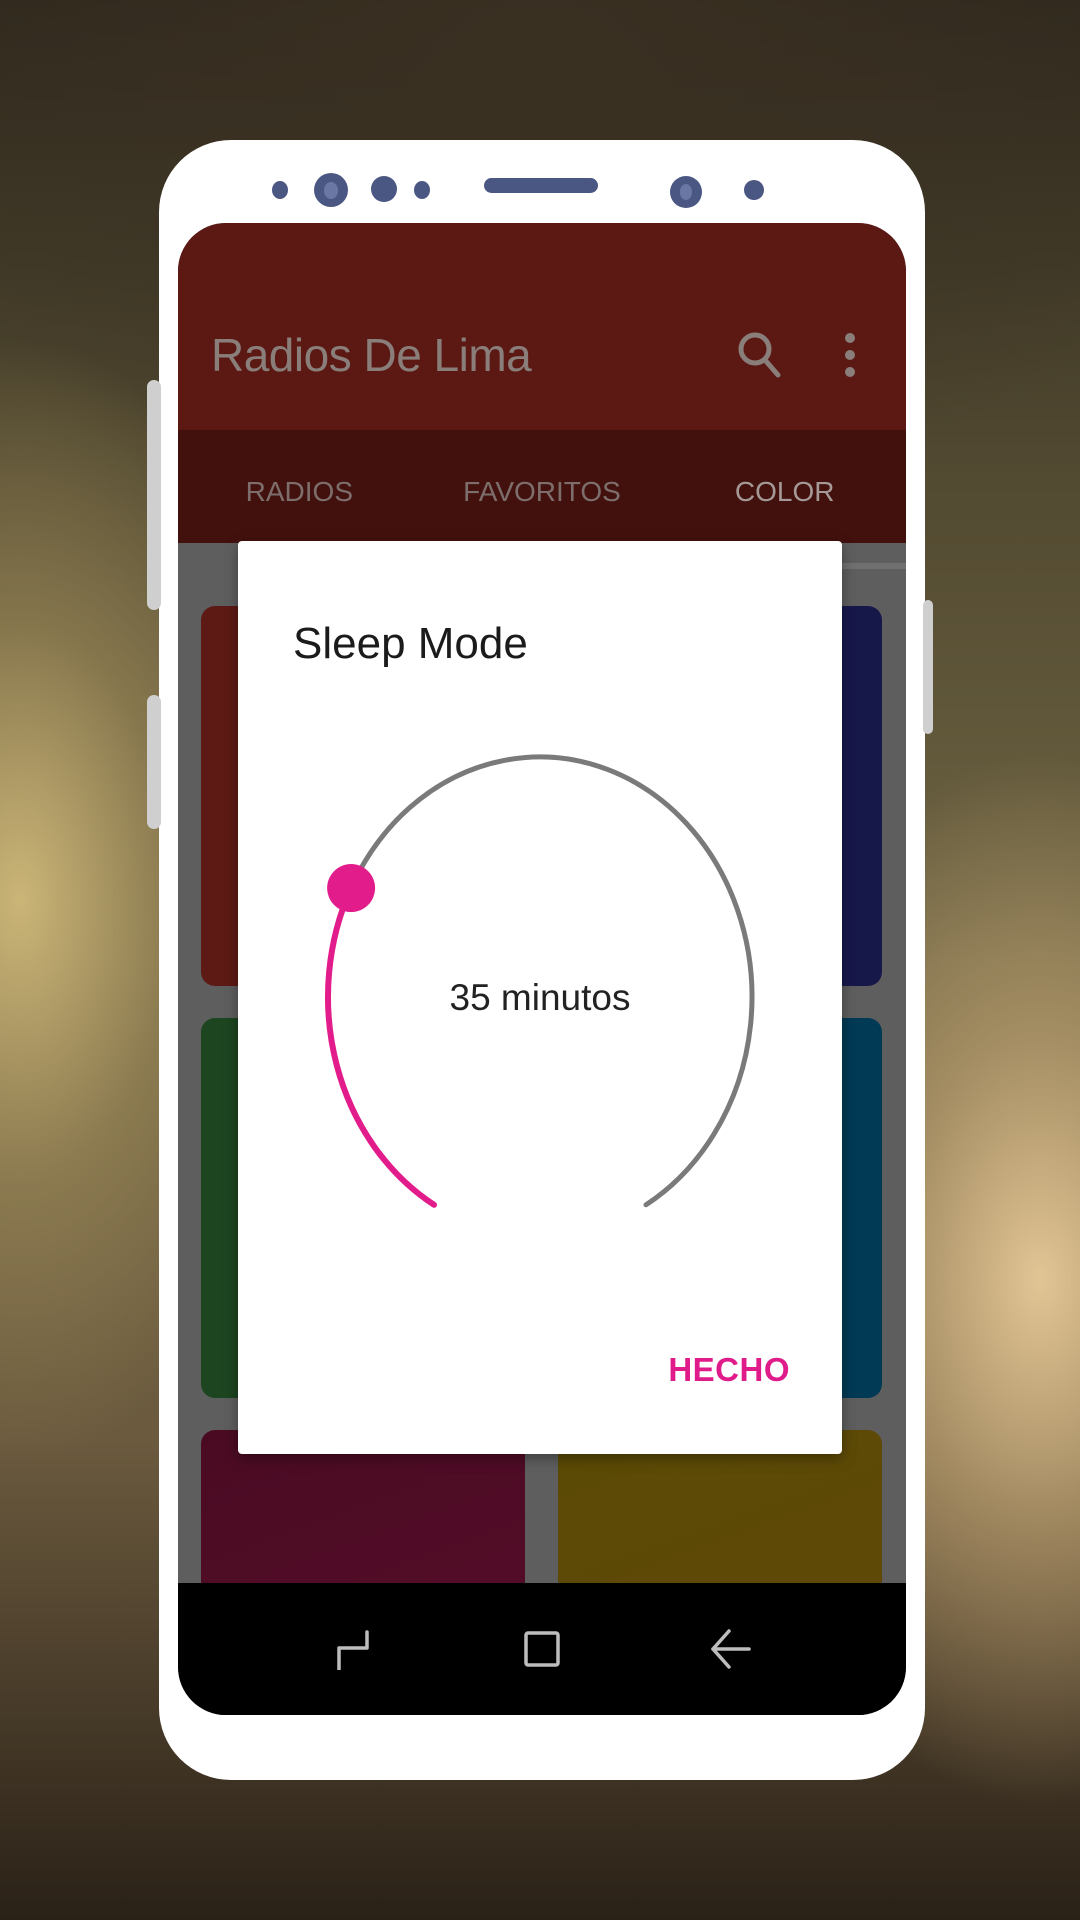 The width and height of the screenshot is (1080, 1920). I want to click on recent-apps-icon, so click(352, 1650).